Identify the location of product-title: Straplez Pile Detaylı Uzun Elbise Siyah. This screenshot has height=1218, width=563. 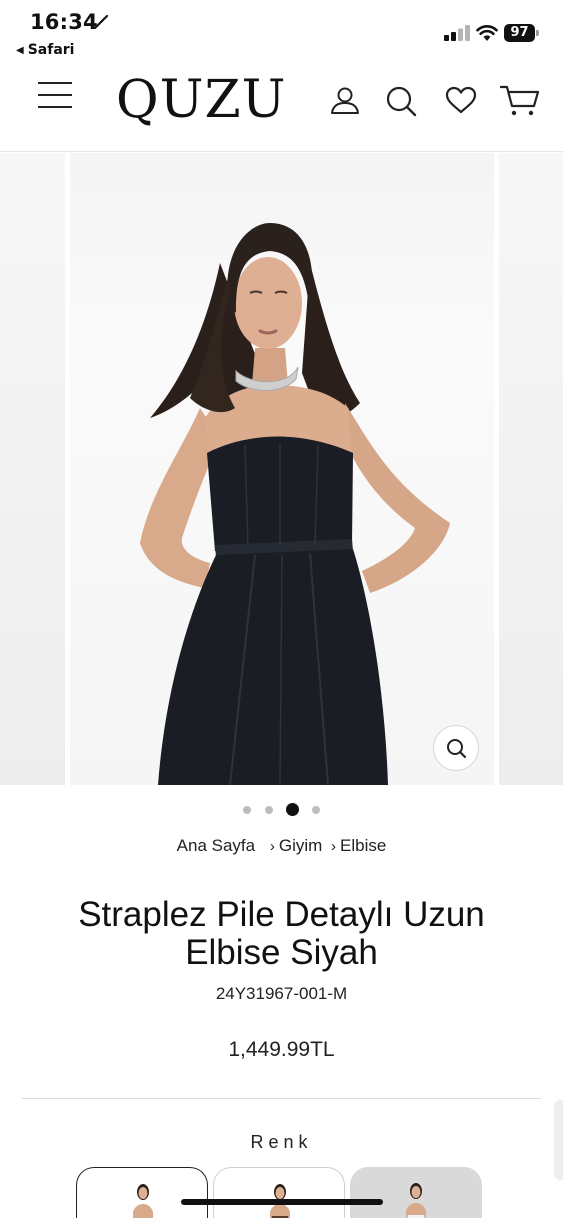
(281, 934).